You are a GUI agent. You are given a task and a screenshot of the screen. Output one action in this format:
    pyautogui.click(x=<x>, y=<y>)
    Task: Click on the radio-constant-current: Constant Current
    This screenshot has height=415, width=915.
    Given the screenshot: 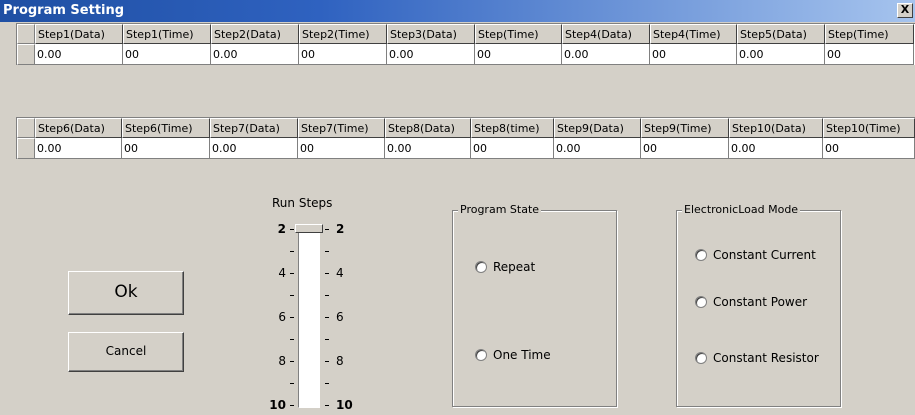 What is the action you would take?
    pyautogui.click(x=755, y=255)
    